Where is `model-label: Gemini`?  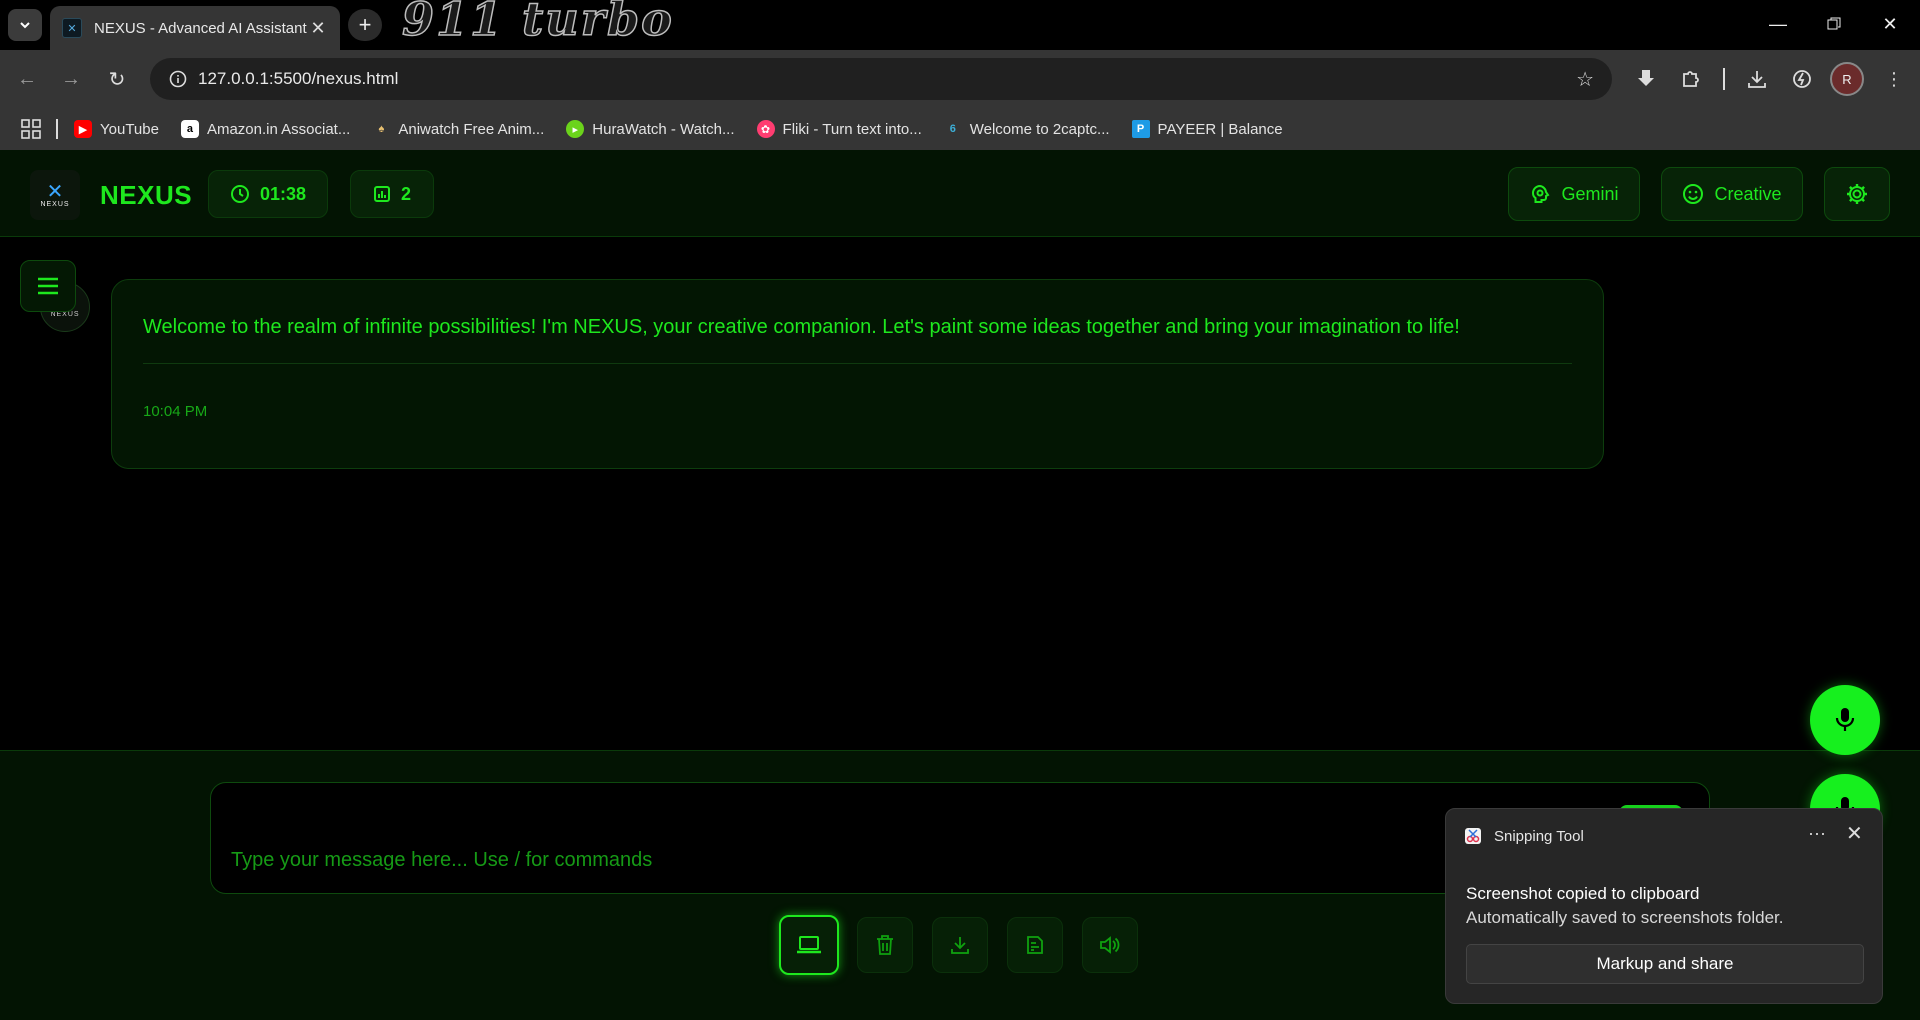 model-label: Gemini is located at coordinates (1590, 193).